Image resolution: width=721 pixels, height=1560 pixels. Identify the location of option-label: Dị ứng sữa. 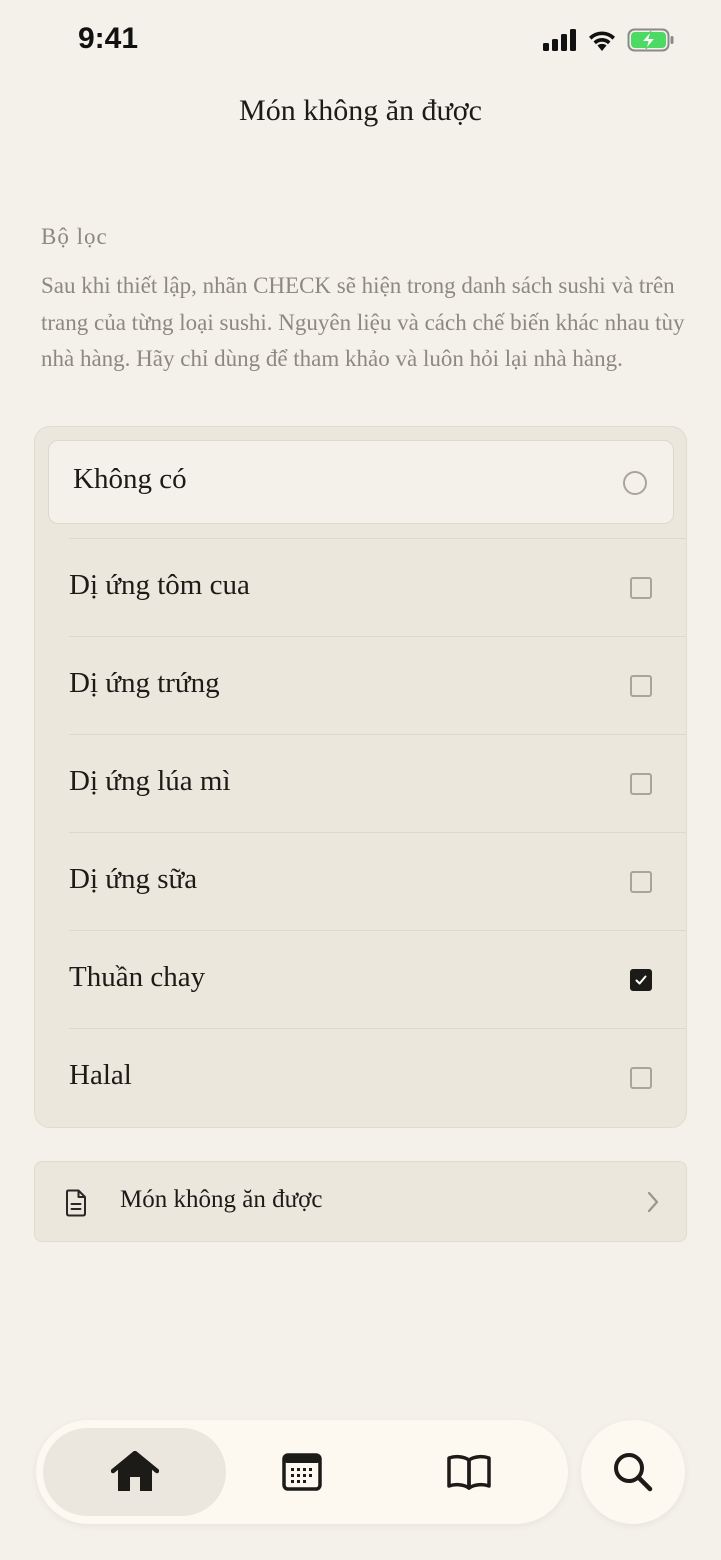
(133, 879).